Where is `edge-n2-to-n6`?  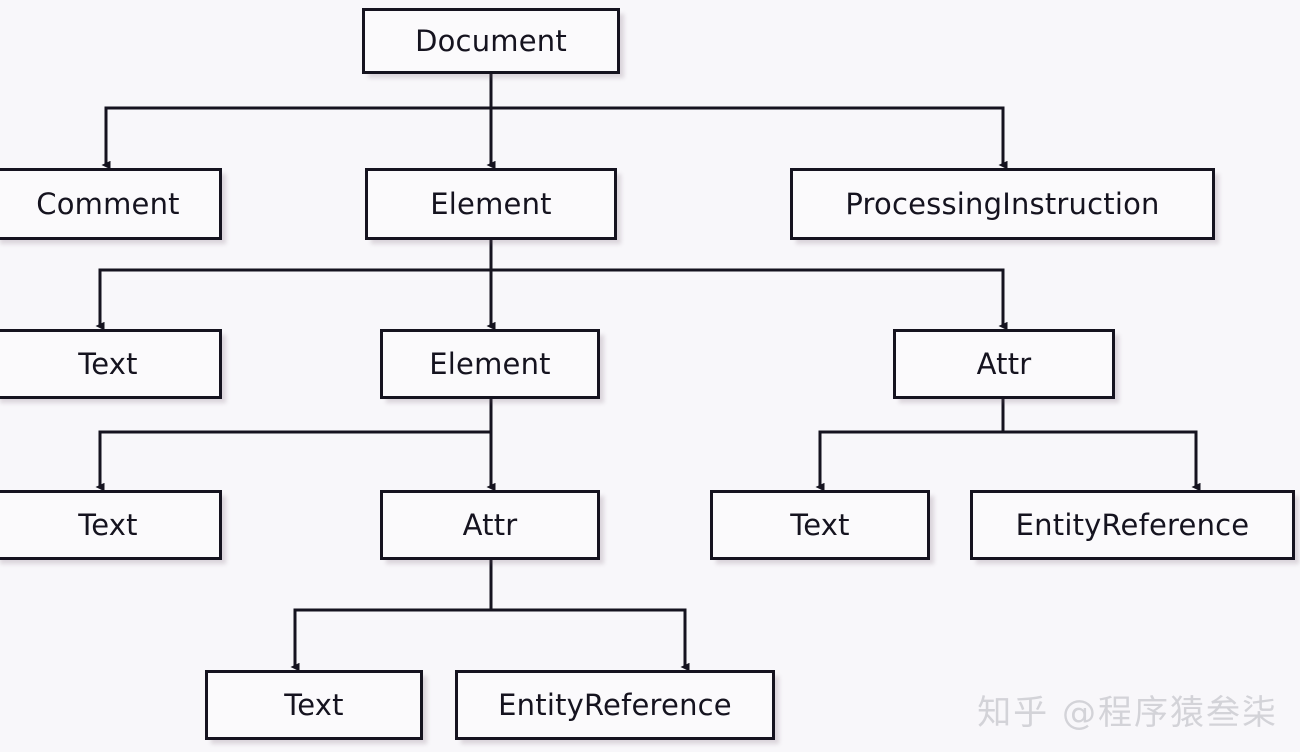 edge-n2-to-n6 is located at coordinates (749, 299).